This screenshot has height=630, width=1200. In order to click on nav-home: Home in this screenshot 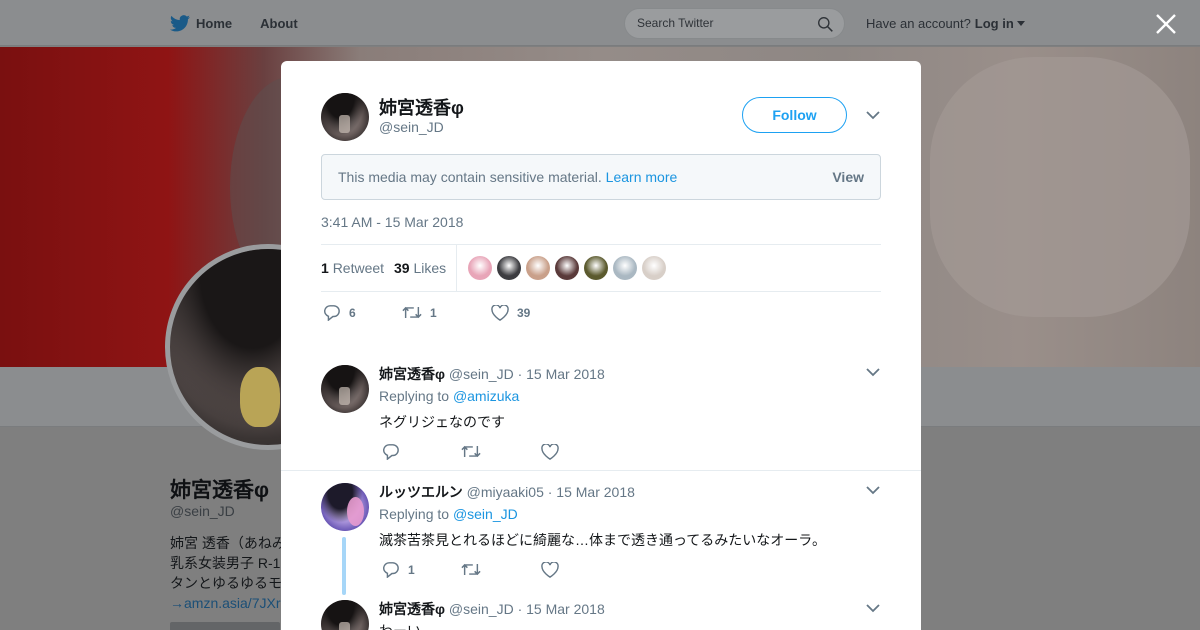, I will do `click(201, 23)`.